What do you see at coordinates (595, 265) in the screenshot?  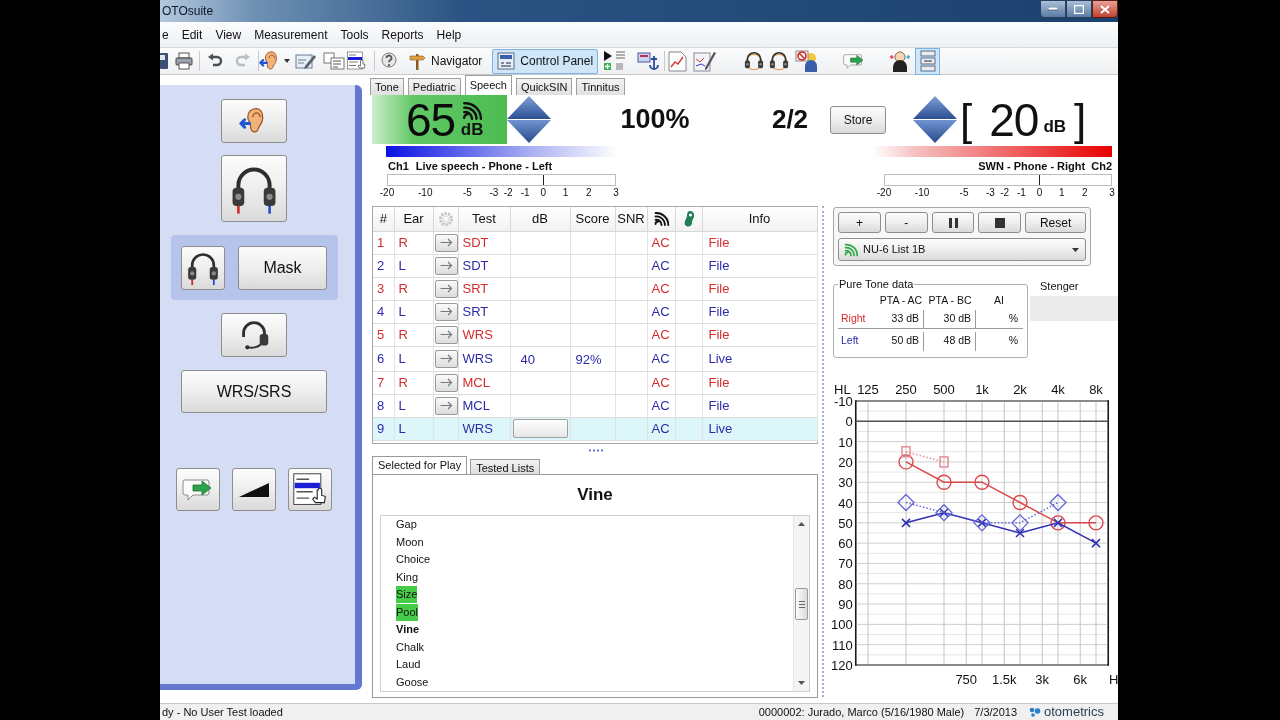 I see `table-row: 2 L SDT AC File` at bounding box center [595, 265].